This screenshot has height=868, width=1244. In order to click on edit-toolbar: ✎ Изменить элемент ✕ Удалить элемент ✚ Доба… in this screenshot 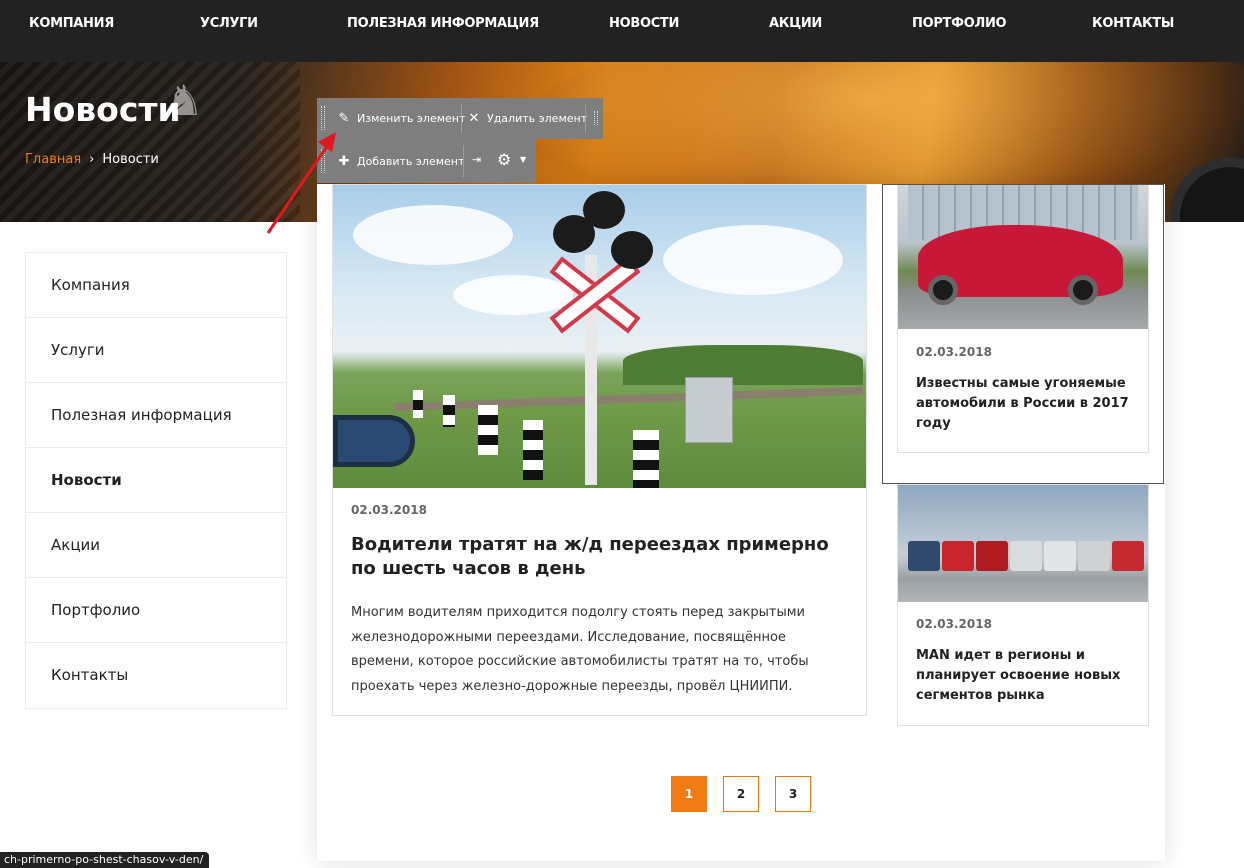, I will do `click(460, 141)`.